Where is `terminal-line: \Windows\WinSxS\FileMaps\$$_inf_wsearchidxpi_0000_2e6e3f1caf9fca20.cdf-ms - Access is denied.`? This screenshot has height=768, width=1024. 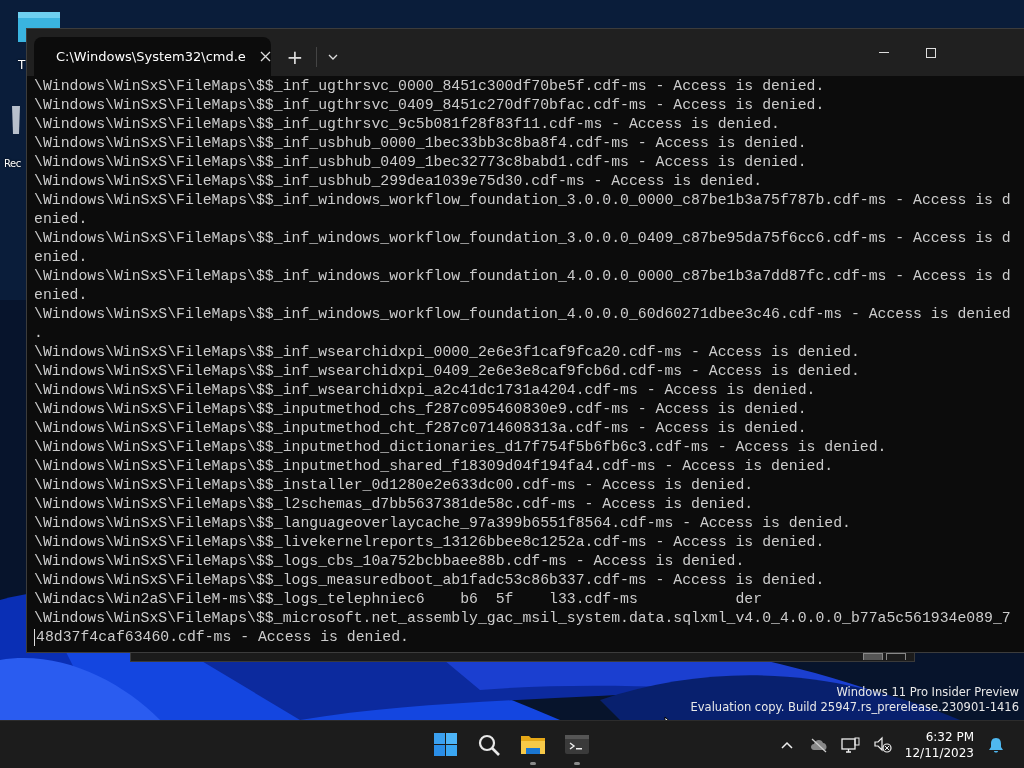
terminal-line: \Windows\WinSxS\FileMaps\$$_inf_wsearchidxpi_0000_2e6e3f1caf9fca20.cdf-ms - Access is denied. is located at coordinates (447, 352).